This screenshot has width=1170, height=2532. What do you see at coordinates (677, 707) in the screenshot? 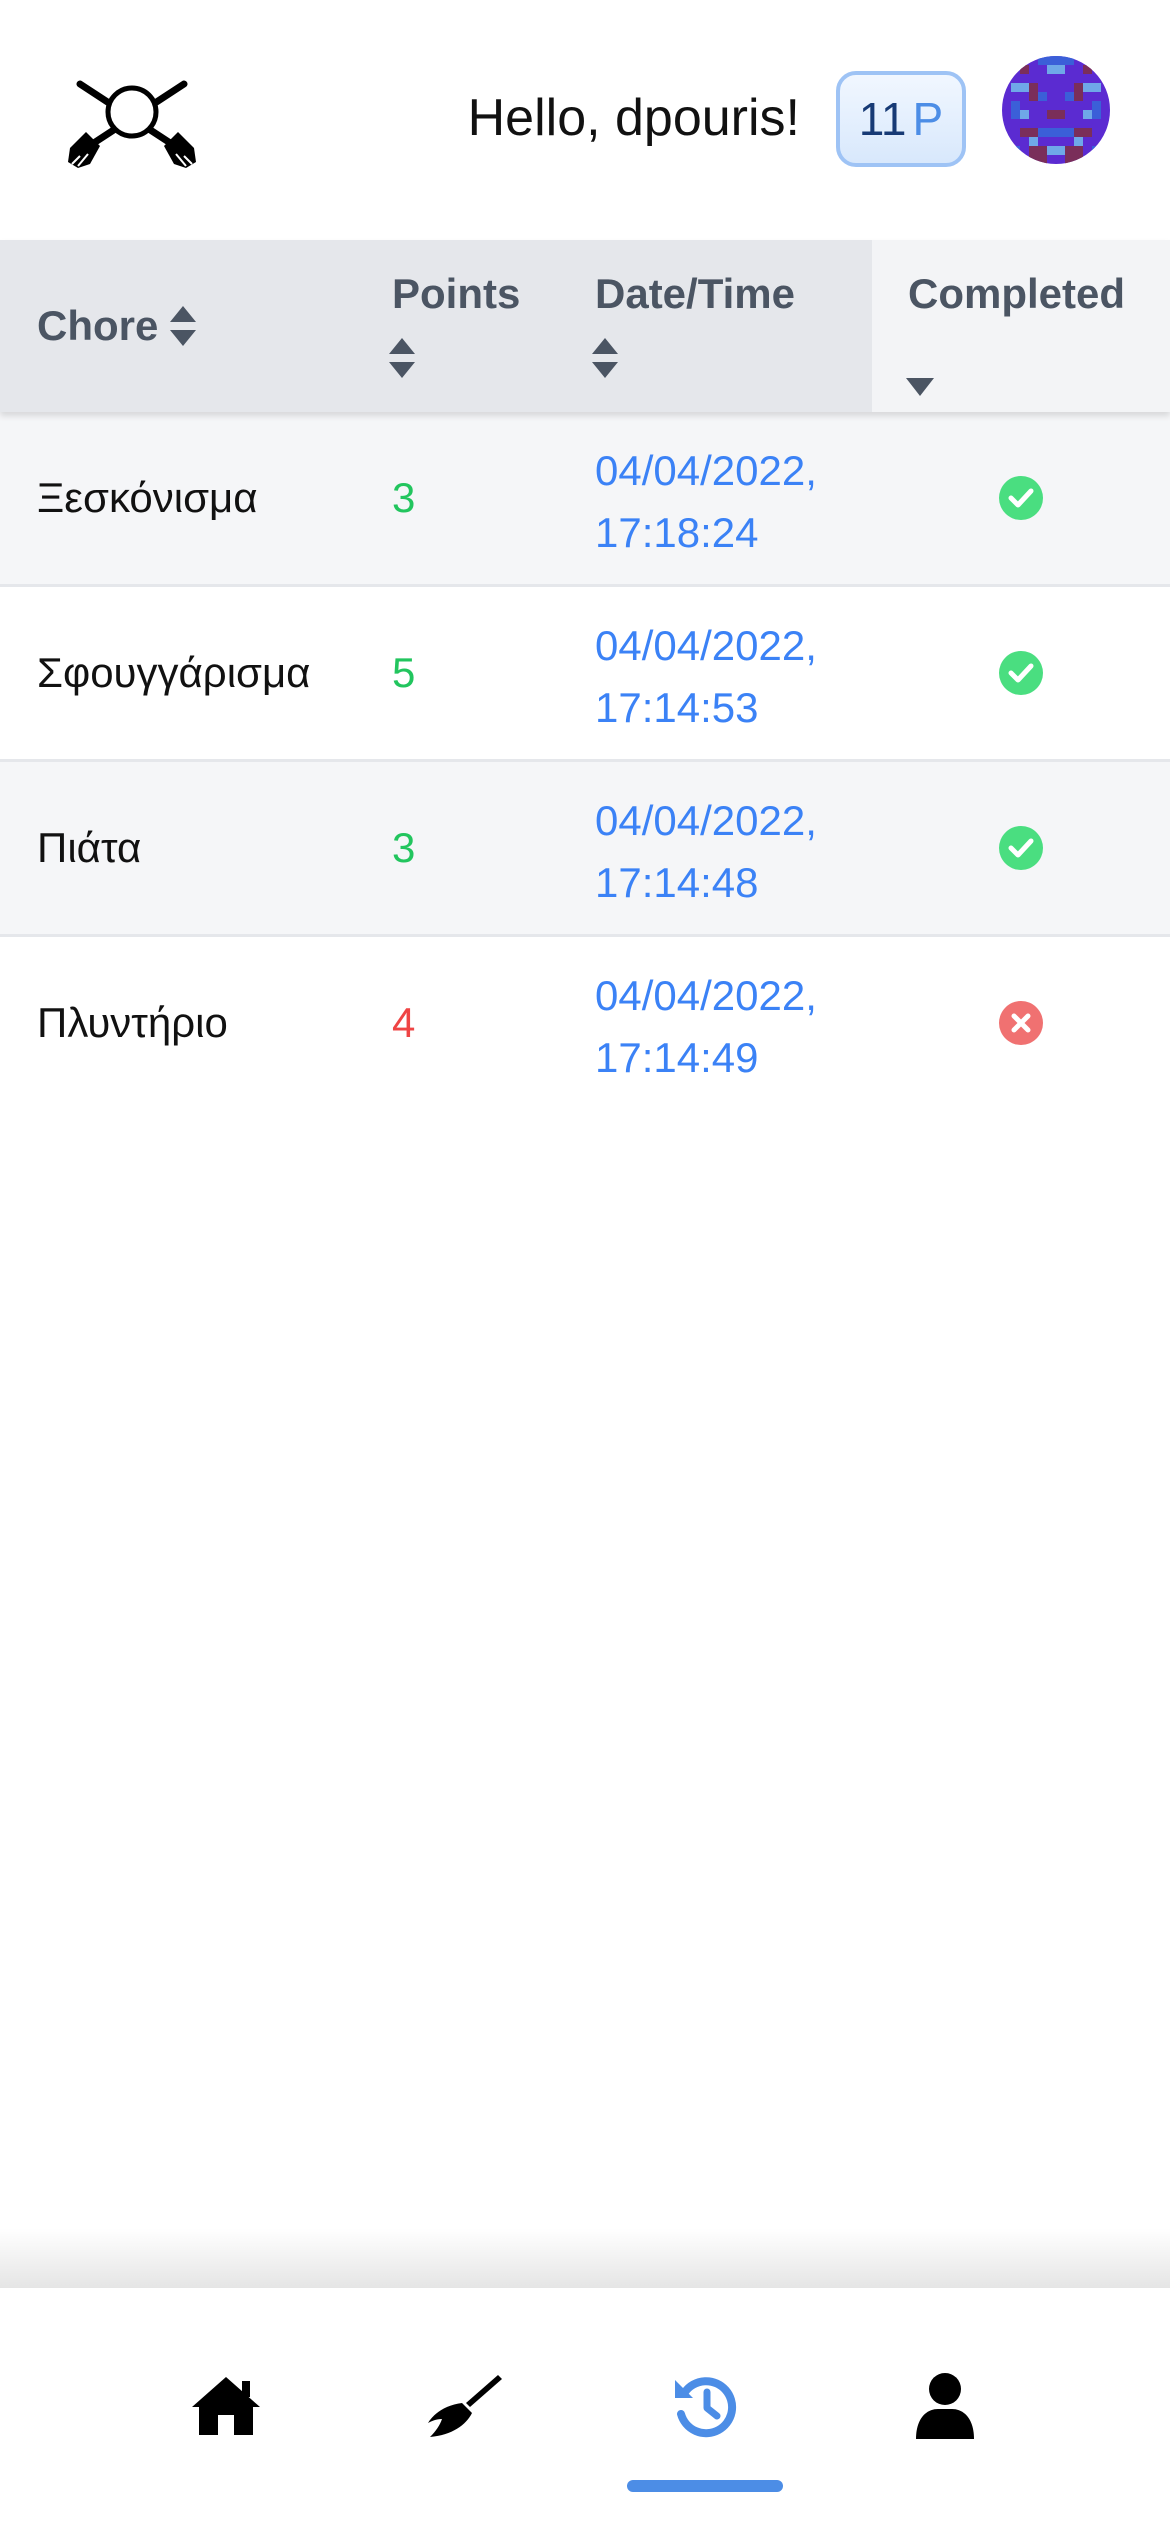
I see `chore-time: 17:14:53` at bounding box center [677, 707].